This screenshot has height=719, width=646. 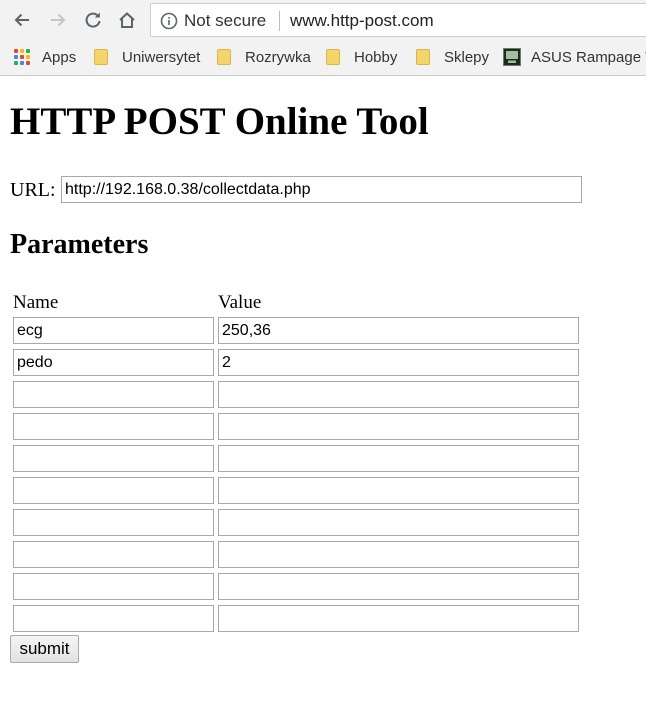 I want to click on address-bar: Not secure www.http-post.com, so click(x=398, y=20).